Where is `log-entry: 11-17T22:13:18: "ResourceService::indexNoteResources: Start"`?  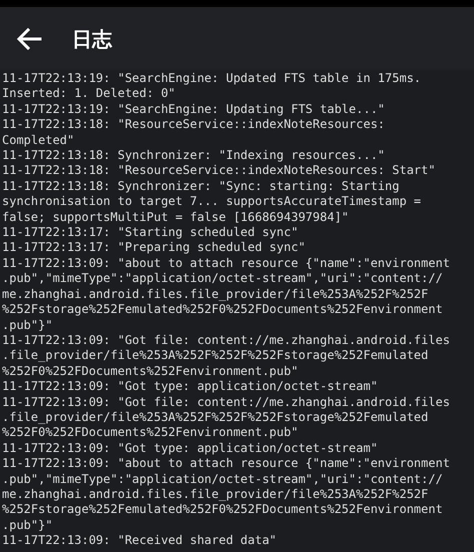 log-entry: 11-17T22:13:18: "ResourceService::indexNoteResources: Start" is located at coordinates (219, 171).